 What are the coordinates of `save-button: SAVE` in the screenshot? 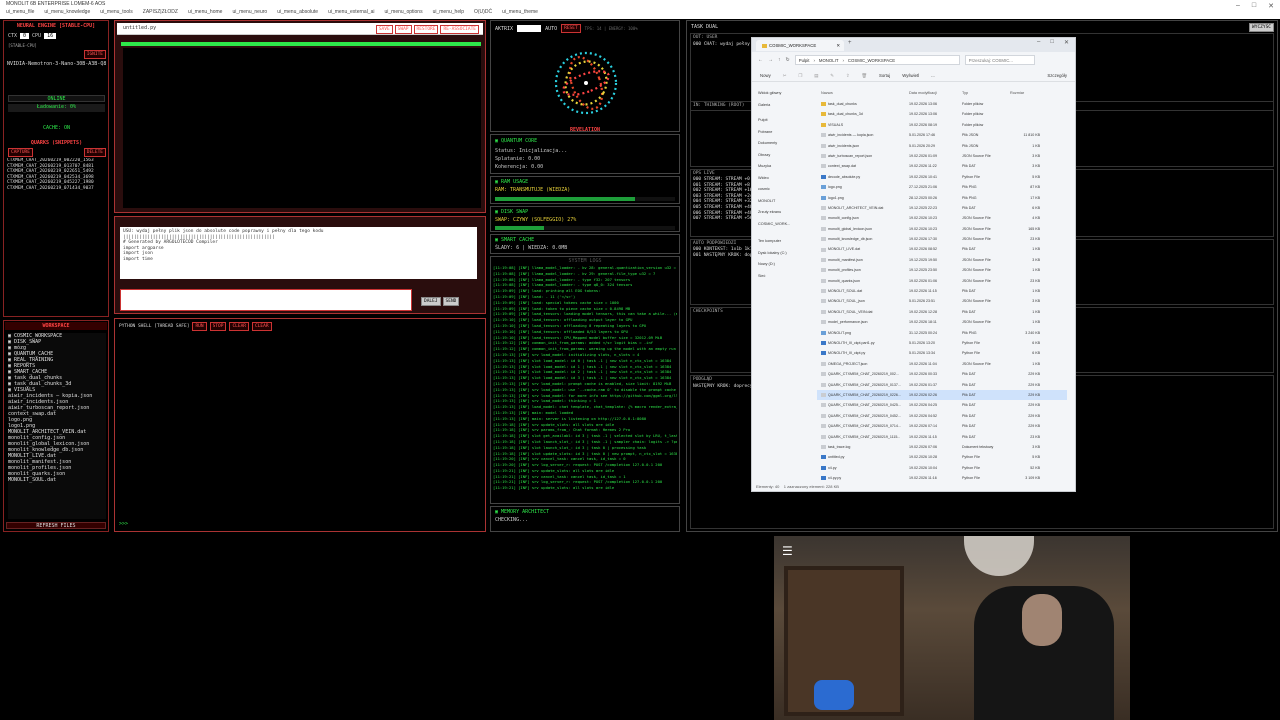 It's located at (384, 29).